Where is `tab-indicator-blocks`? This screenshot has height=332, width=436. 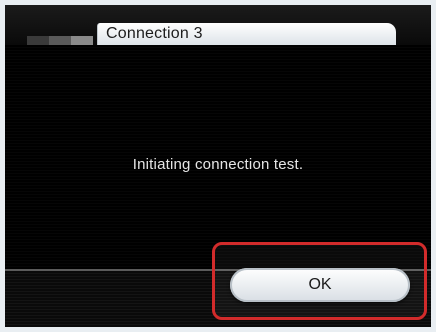
tab-indicator-blocks is located at coordinates (60, 40).